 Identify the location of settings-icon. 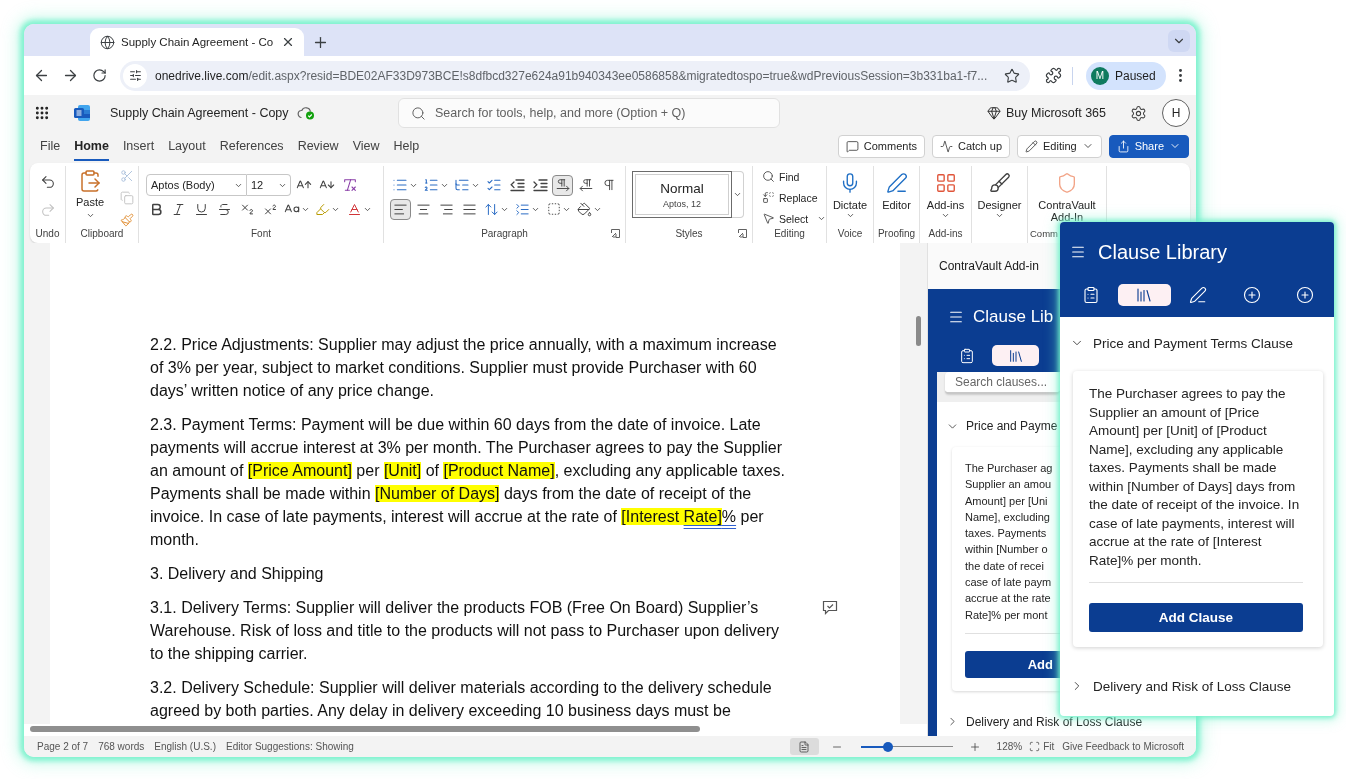
(1138, 113).